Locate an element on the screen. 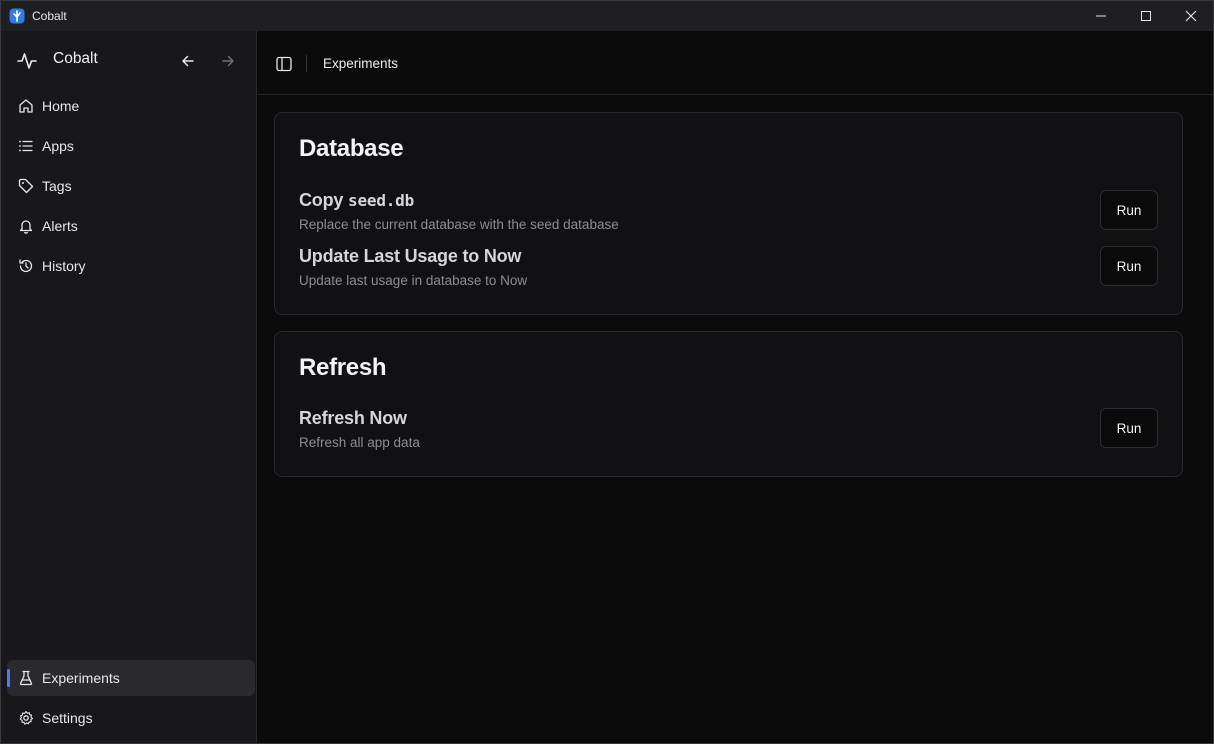 This screenshot has height=744, width=1214. breadcrumb: Experiments is located at coordinates (361, 63).